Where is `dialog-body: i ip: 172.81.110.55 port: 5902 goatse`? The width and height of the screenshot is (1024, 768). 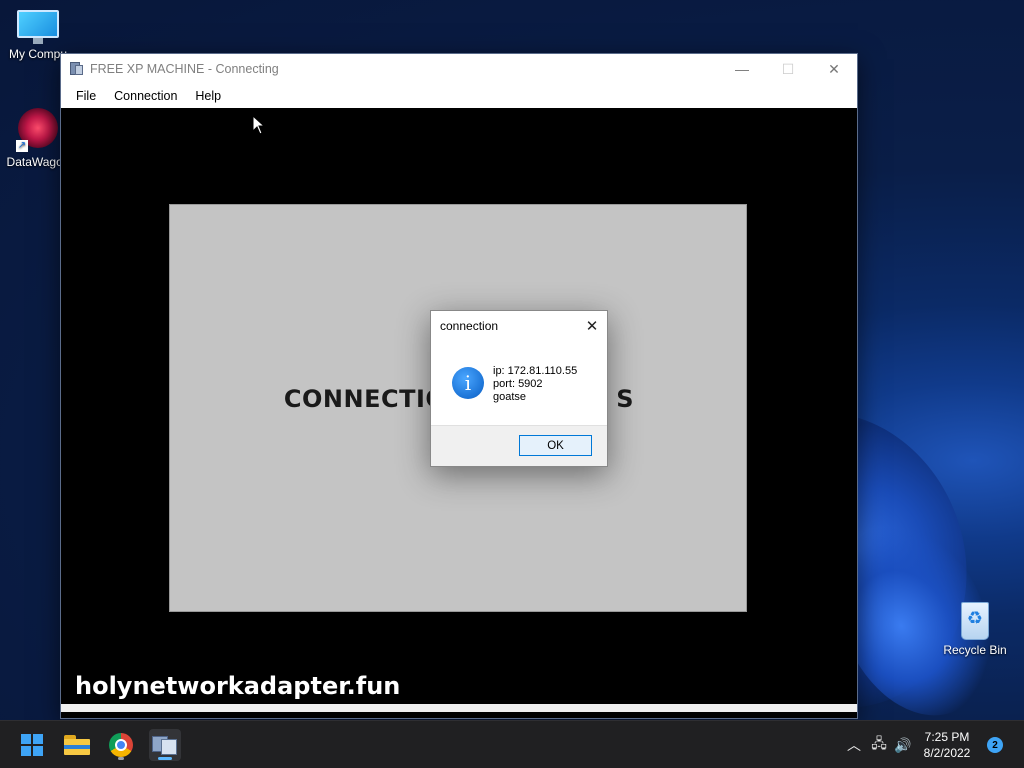
dialog-body: i ip: 172.81.110.55 port: 5902 goatse is located at coordinates (519, 383).